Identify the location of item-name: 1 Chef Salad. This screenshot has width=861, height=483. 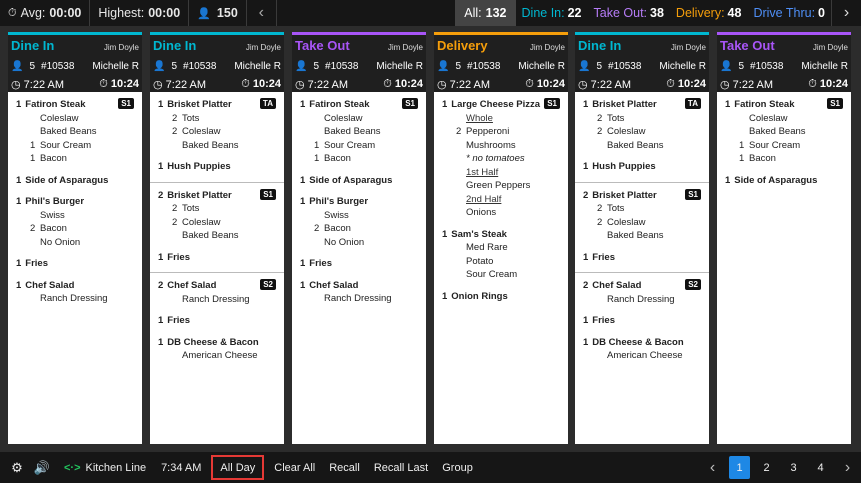
(359, 286).